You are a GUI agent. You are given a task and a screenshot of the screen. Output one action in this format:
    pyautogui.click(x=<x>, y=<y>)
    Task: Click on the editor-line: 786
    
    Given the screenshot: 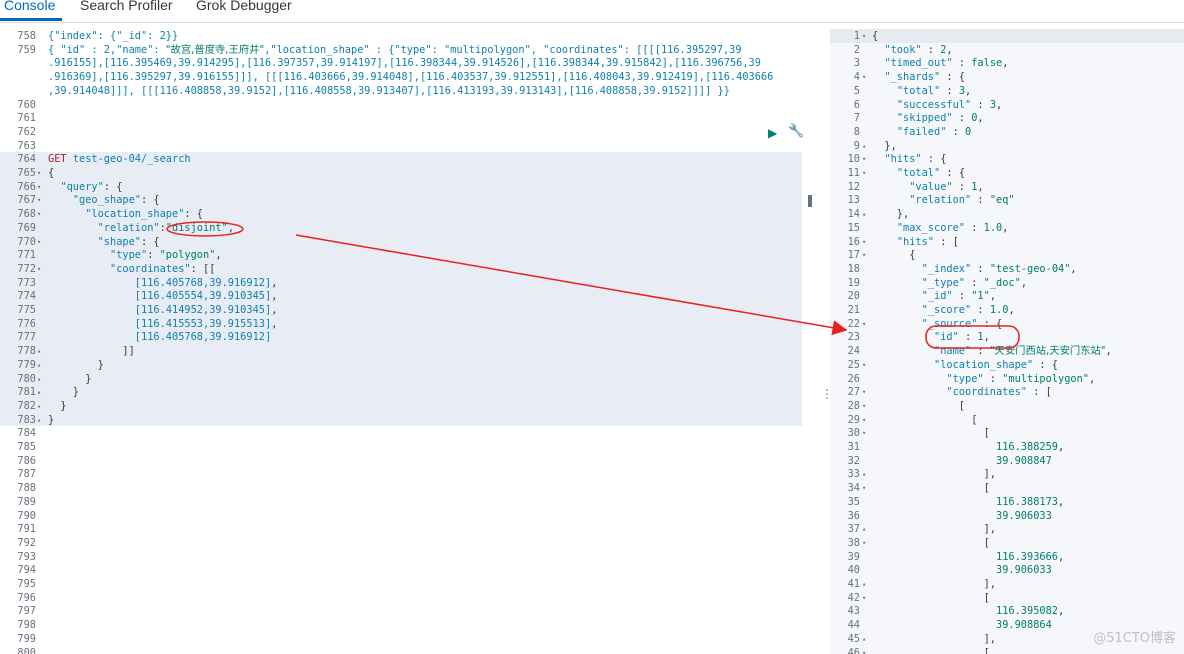 What is the action you would take?
    pyautogui.click(x=401, y=462)
    